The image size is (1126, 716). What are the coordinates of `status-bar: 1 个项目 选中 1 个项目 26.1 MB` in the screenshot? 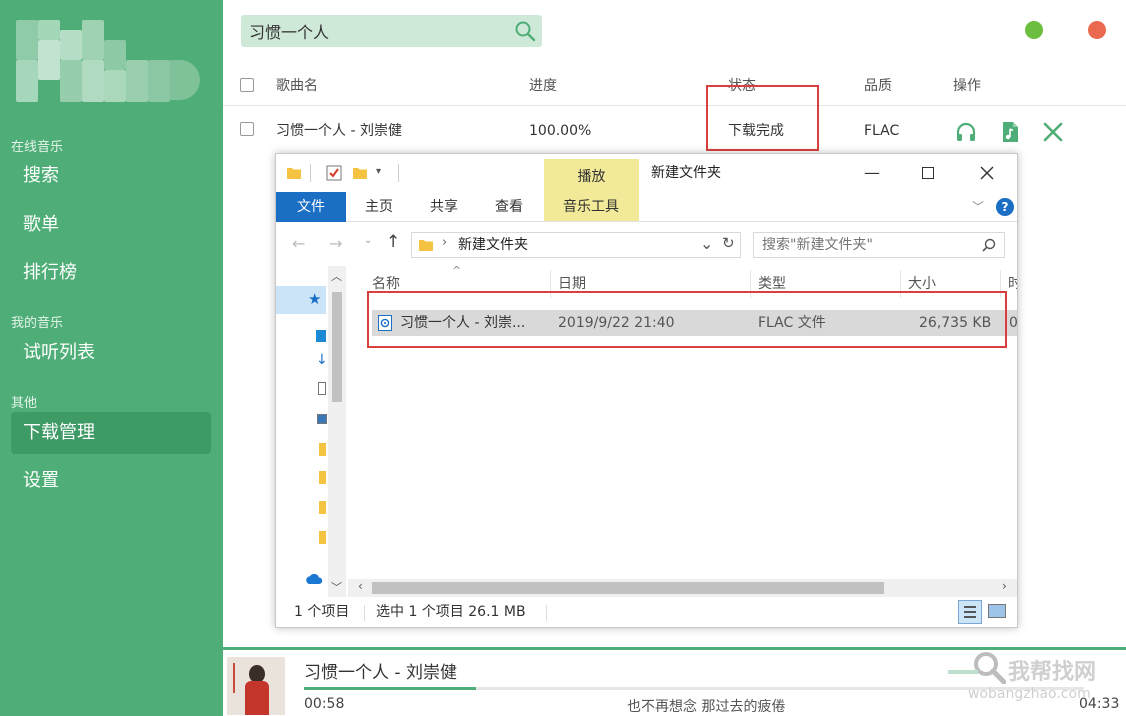 It's located at (646, 612).